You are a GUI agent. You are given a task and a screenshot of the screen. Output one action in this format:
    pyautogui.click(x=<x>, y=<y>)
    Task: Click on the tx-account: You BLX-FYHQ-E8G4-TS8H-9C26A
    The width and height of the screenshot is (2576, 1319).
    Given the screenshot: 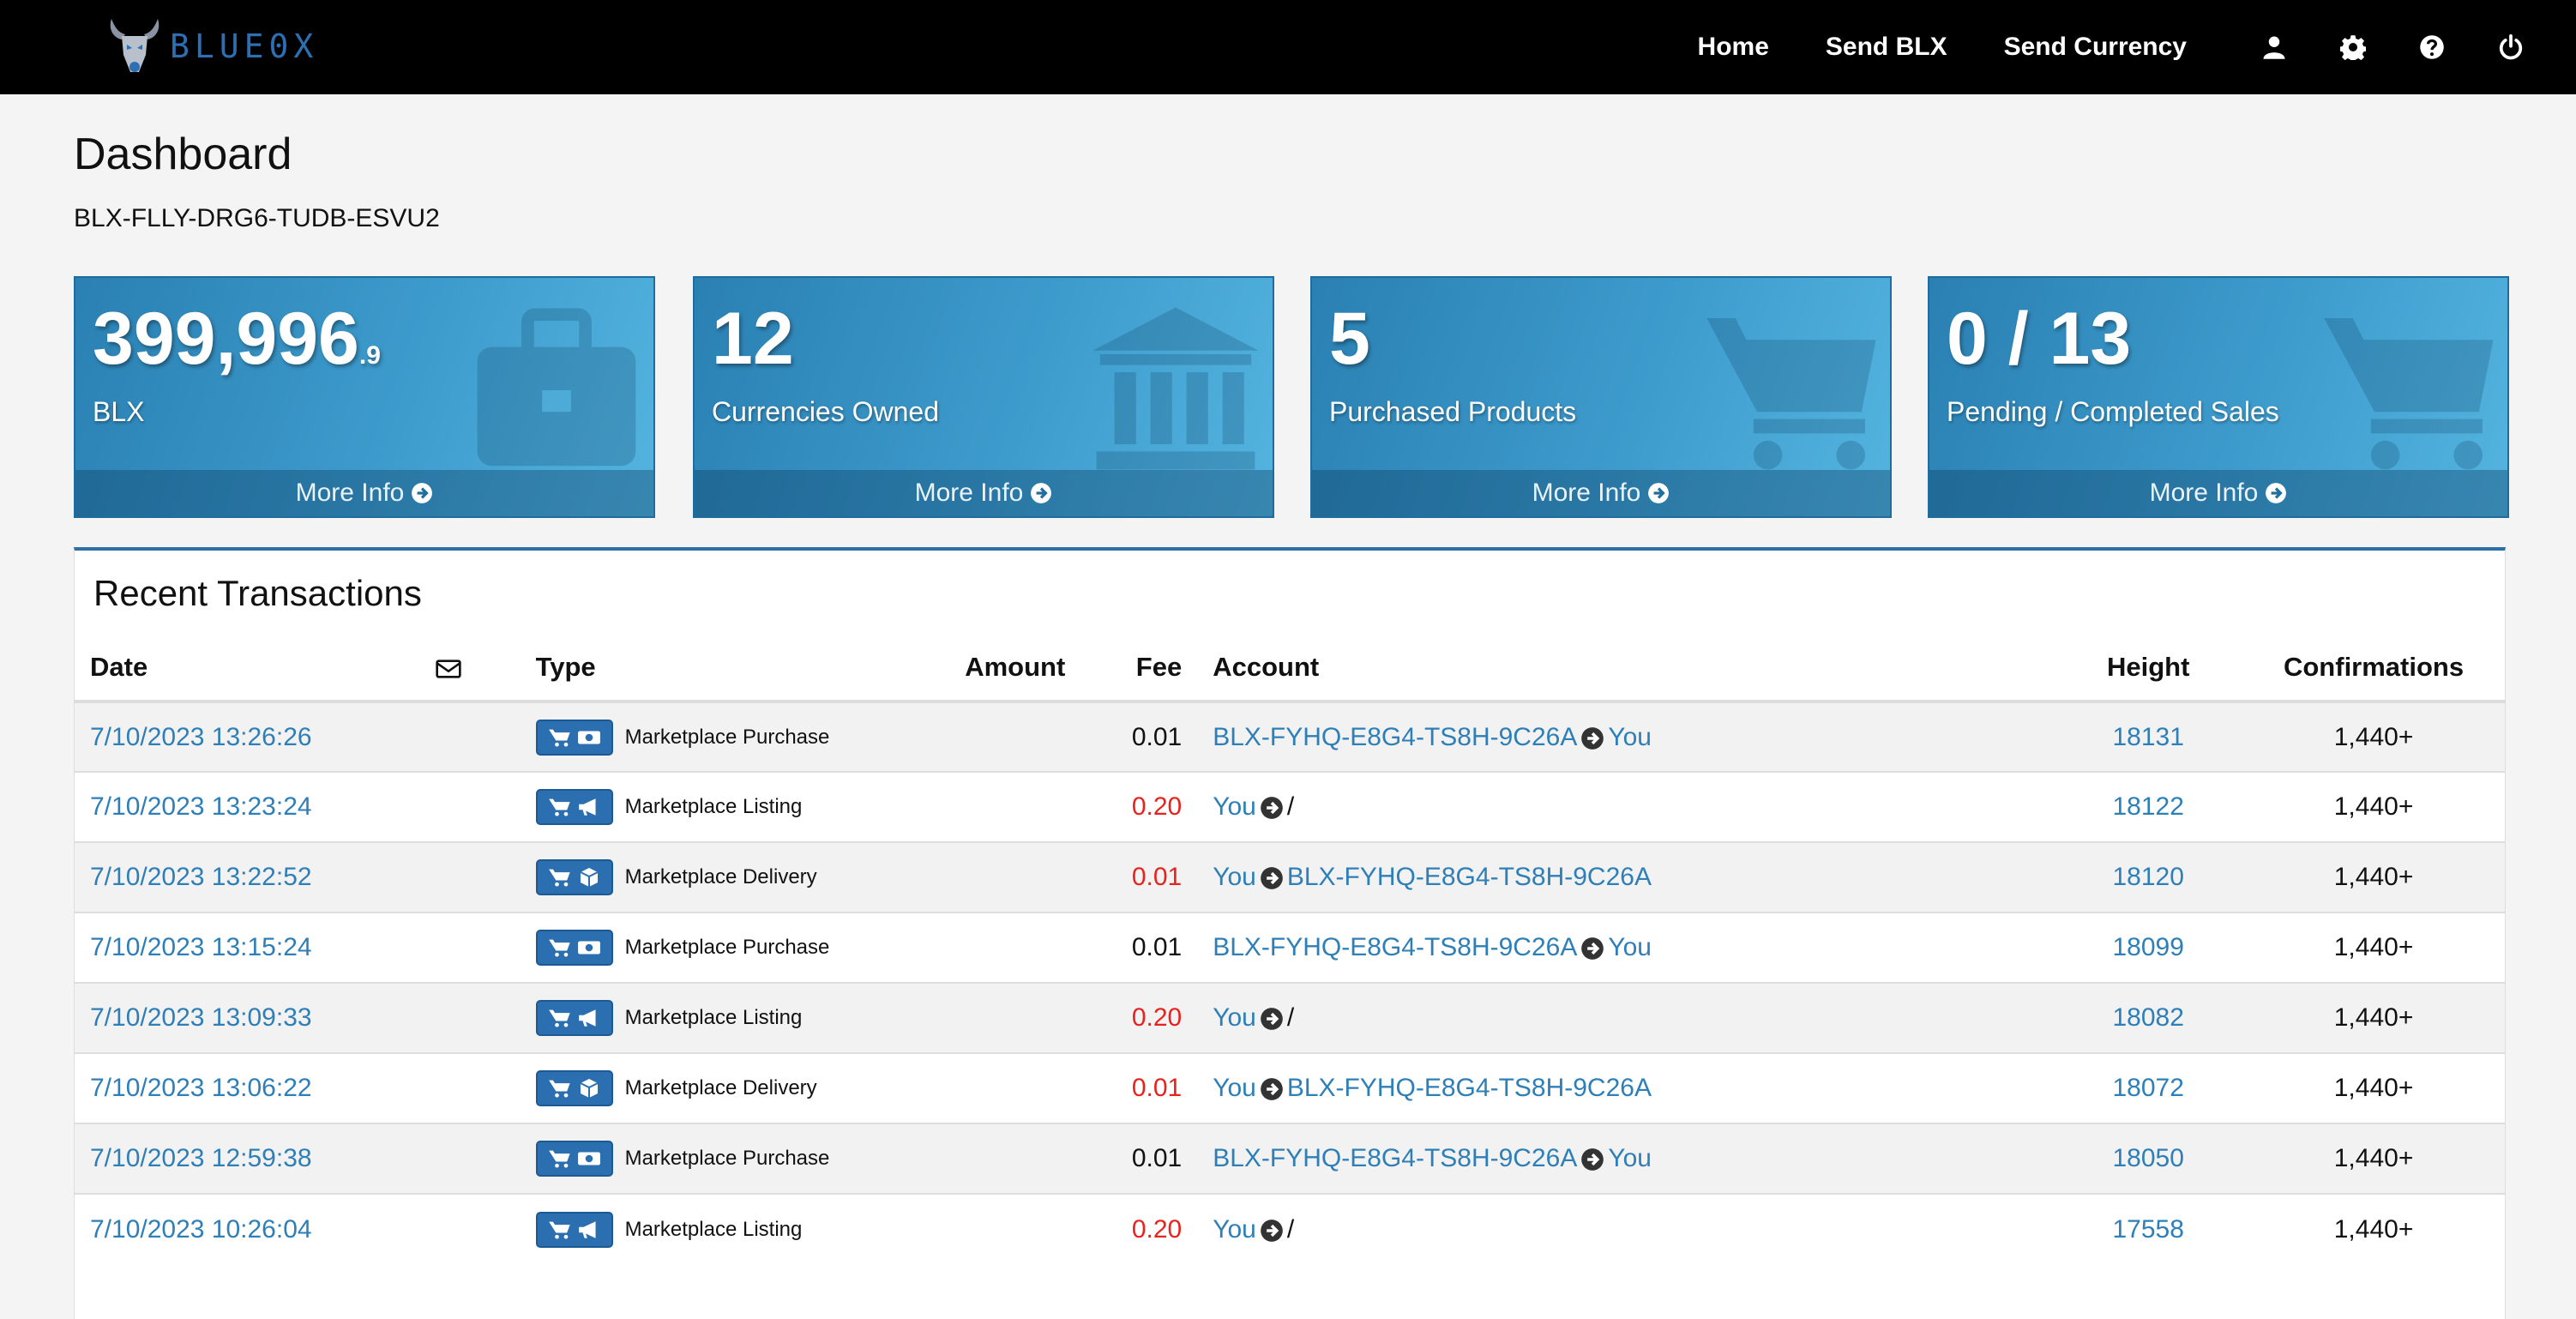 What is the action you would take?
    pyautogui.click(x=1626, y=876)
    